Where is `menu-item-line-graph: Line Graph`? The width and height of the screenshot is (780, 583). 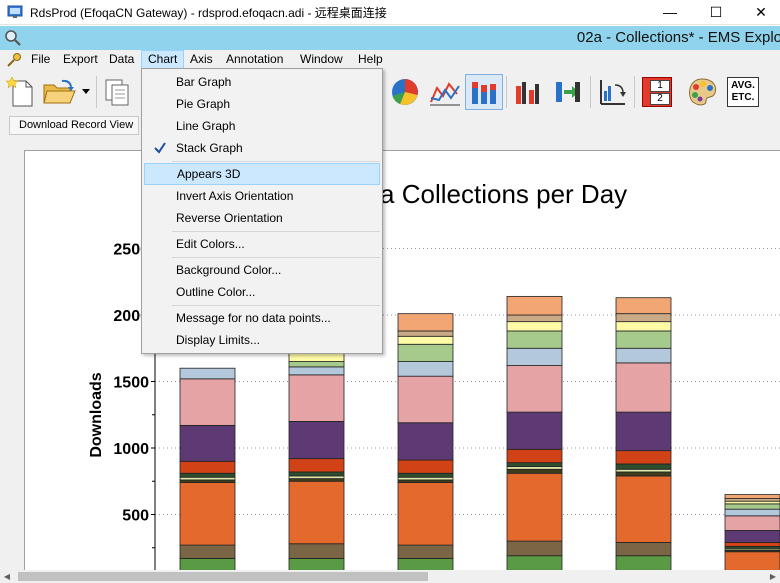 menu-item-line-graph: Line Graph is located at coordinates (262, 126).